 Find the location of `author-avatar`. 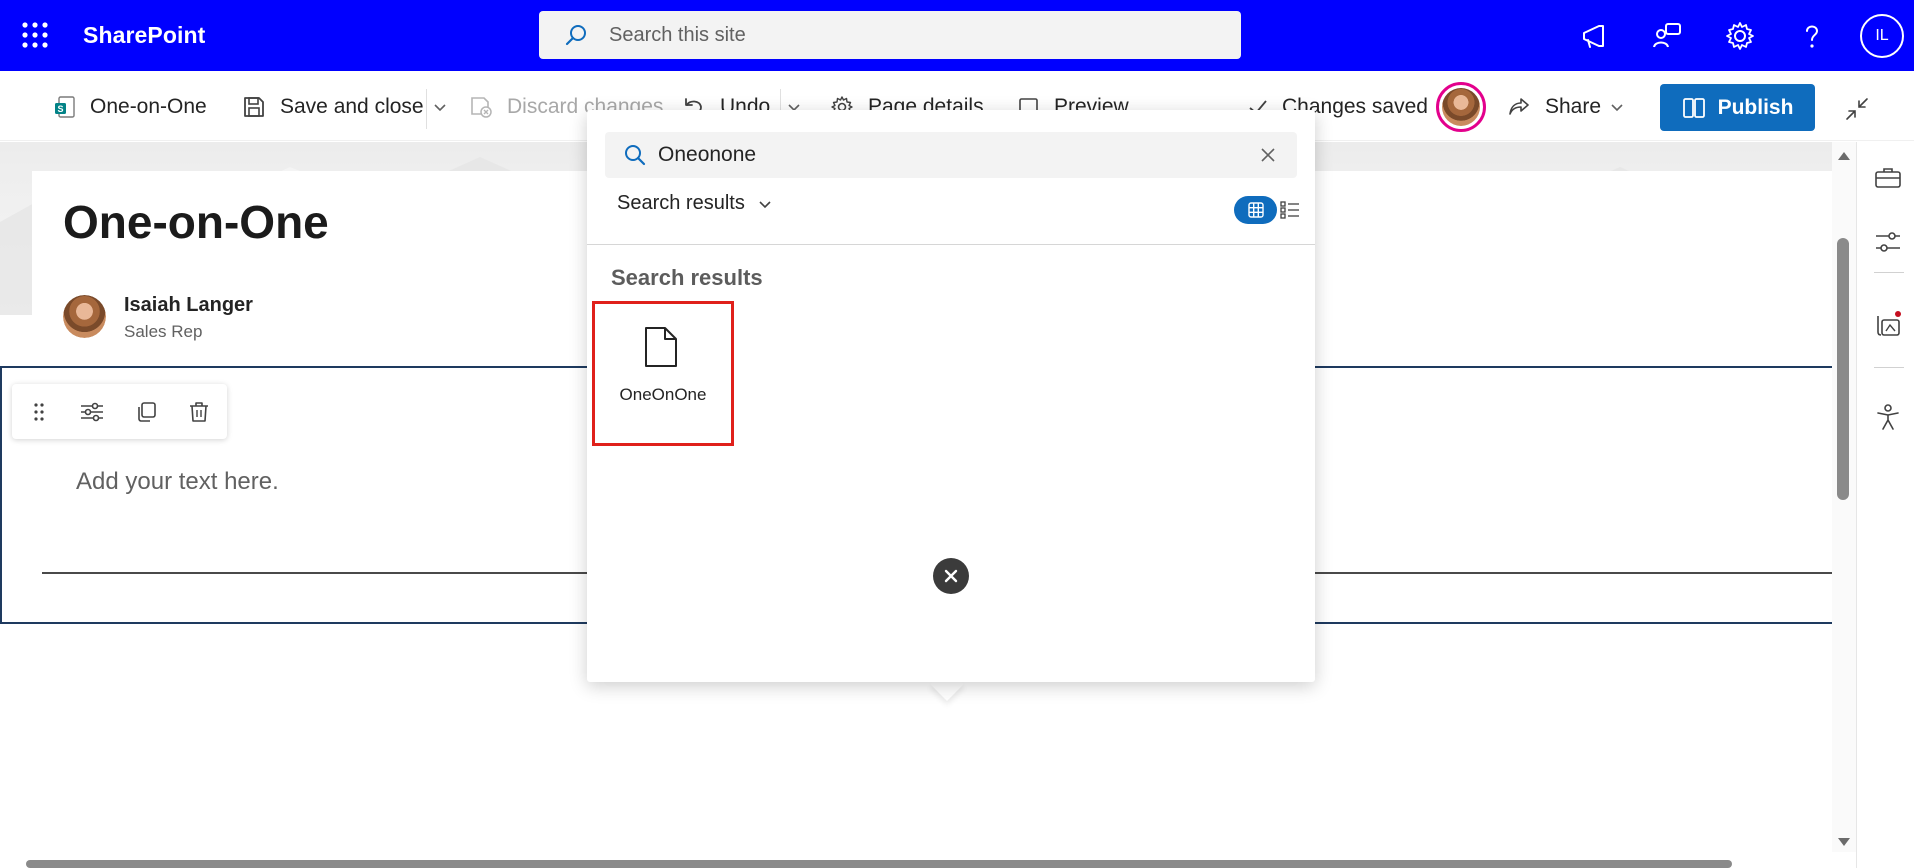

author-avatar is located at coordinates (84, 316).